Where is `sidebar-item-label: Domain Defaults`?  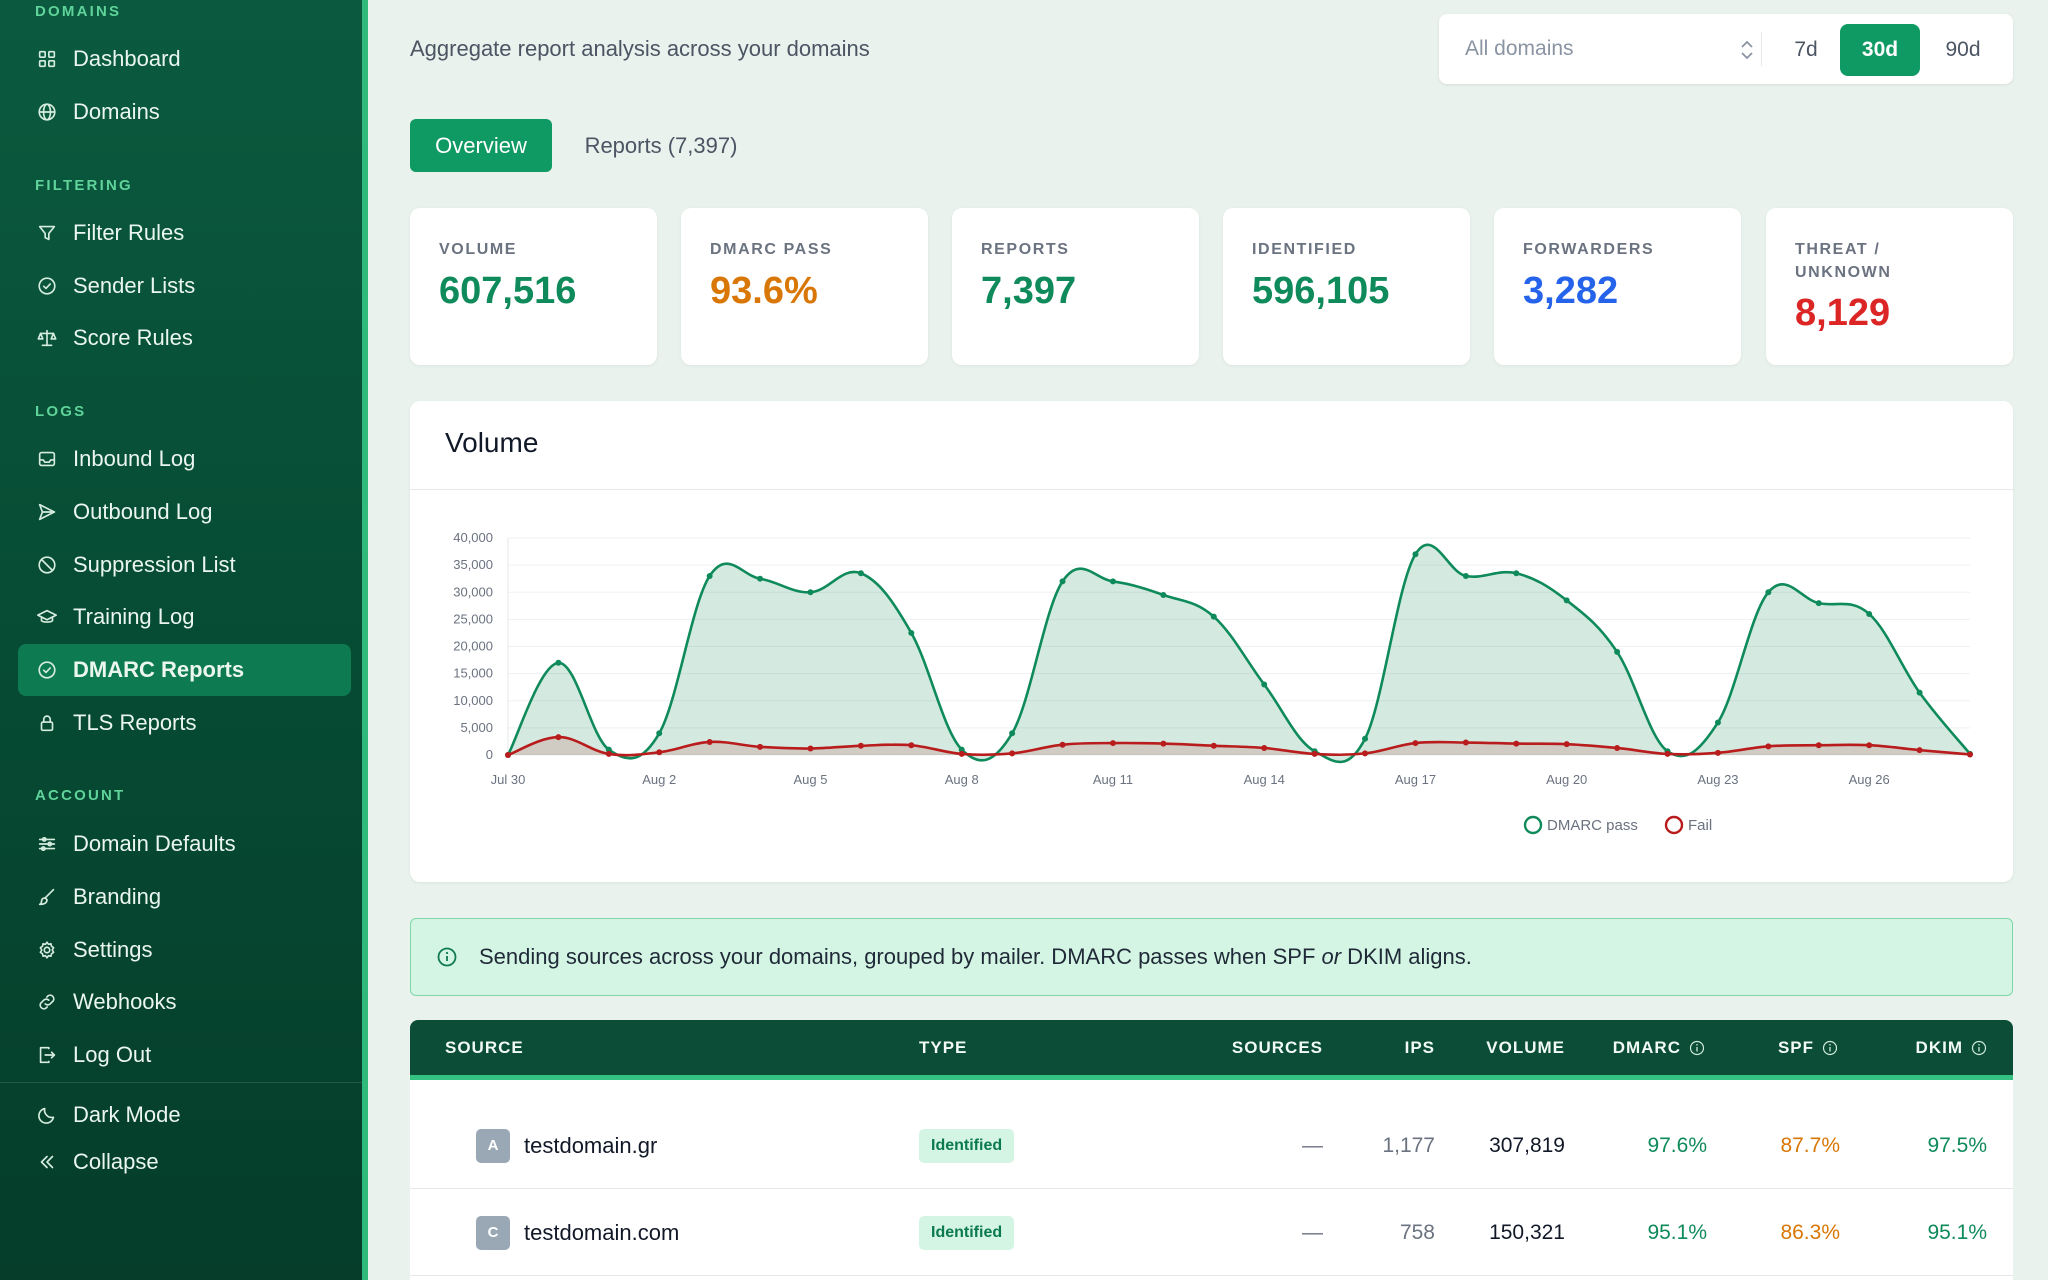
sidebar-item-label: Domain Defaults is located at coordinates (154, 843).